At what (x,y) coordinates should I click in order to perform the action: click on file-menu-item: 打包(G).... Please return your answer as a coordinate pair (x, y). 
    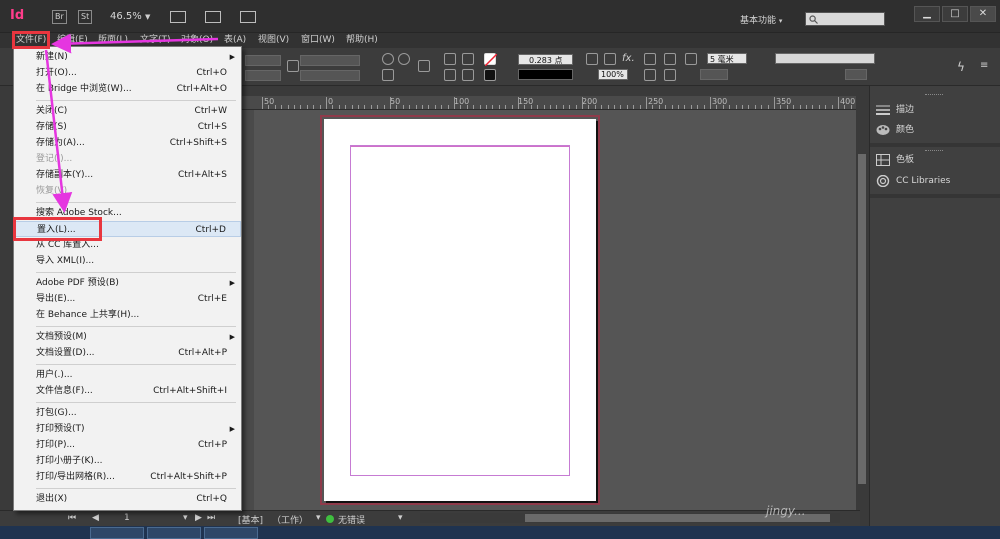
    Looking at the image, I should click on (127, 413).